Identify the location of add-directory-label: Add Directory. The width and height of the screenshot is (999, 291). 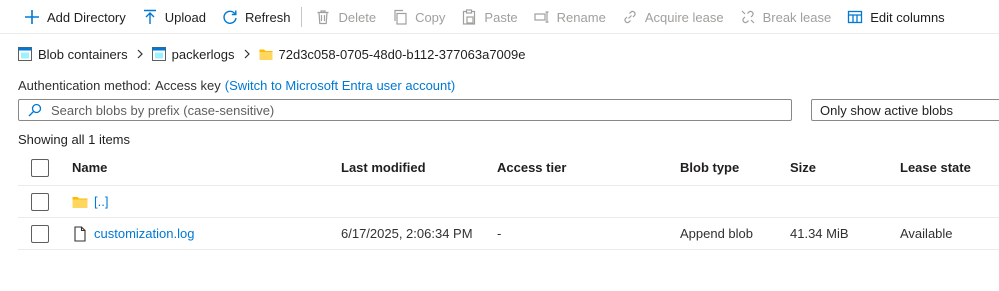
(86, 17).